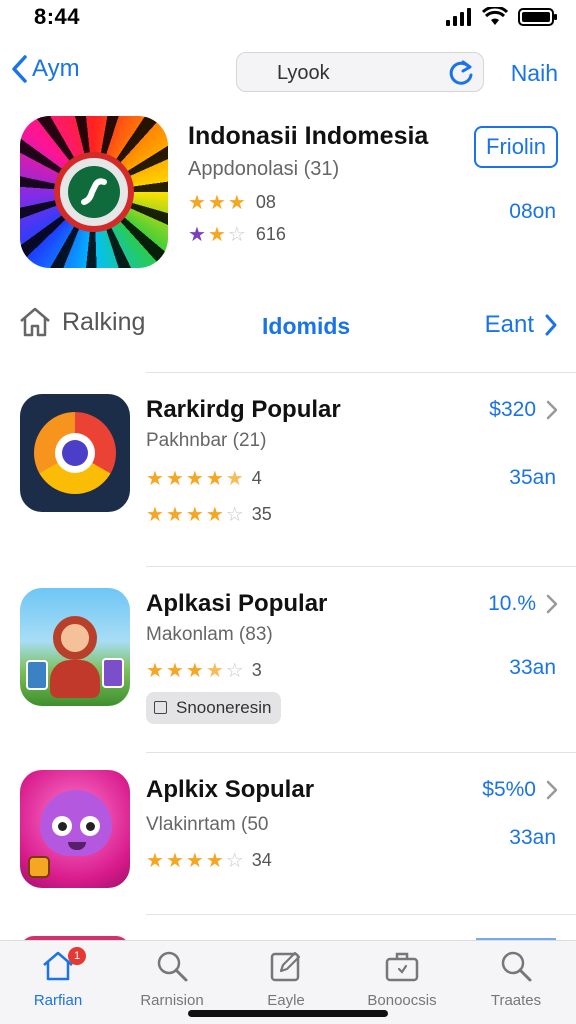 The width and height of the screenshot is (576, 1024). Describe the element at coordinates (285, 966) in the screenshot. I see `edit-icon` at that location.